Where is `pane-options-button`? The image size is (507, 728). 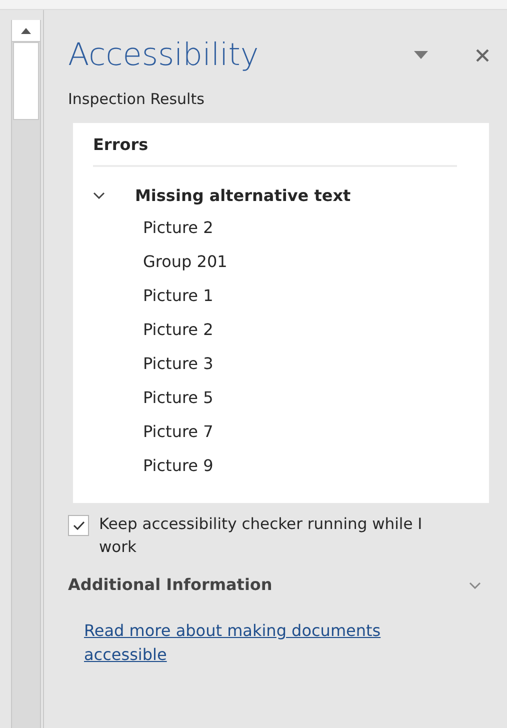 pane-options-button is located at coordinates (421, 55).